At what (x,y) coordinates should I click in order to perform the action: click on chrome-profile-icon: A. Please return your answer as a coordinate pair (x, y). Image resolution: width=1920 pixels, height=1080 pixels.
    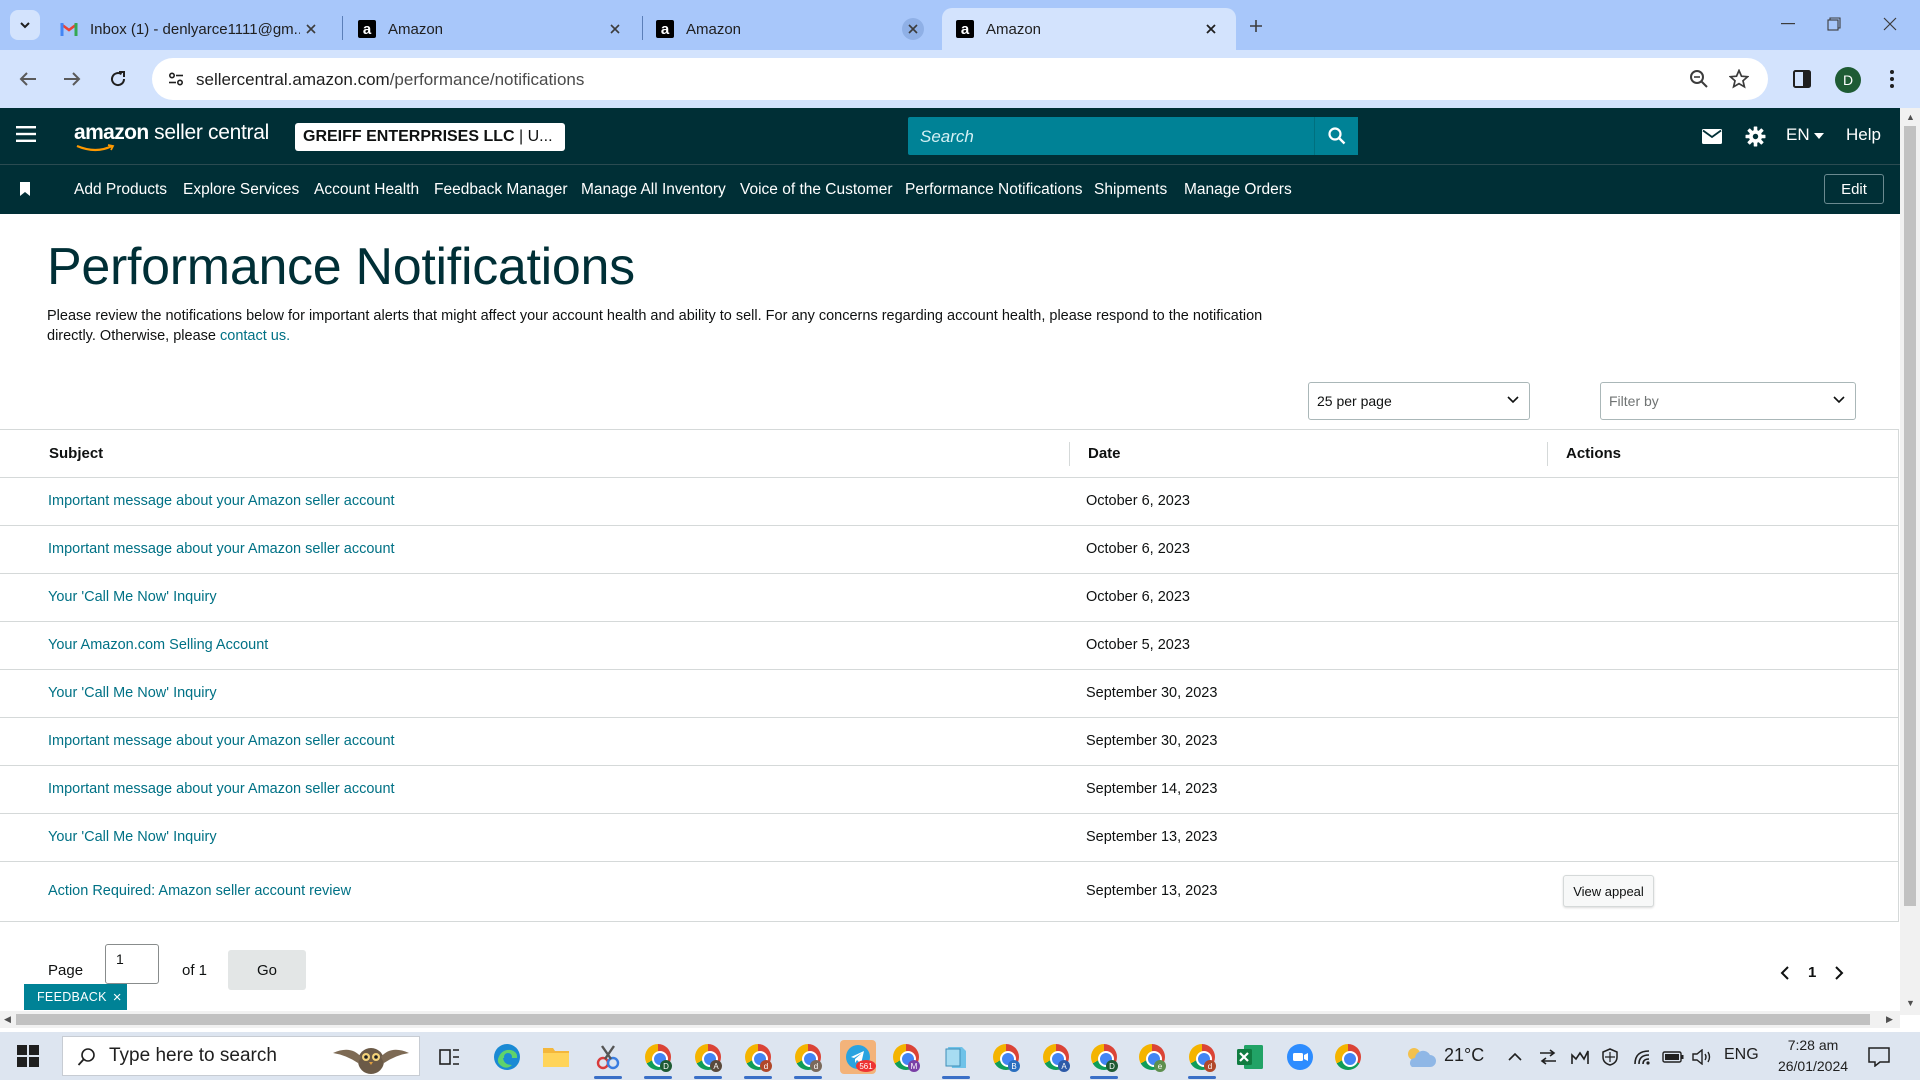
    Looking at the image, I should click on (1056, 1057).